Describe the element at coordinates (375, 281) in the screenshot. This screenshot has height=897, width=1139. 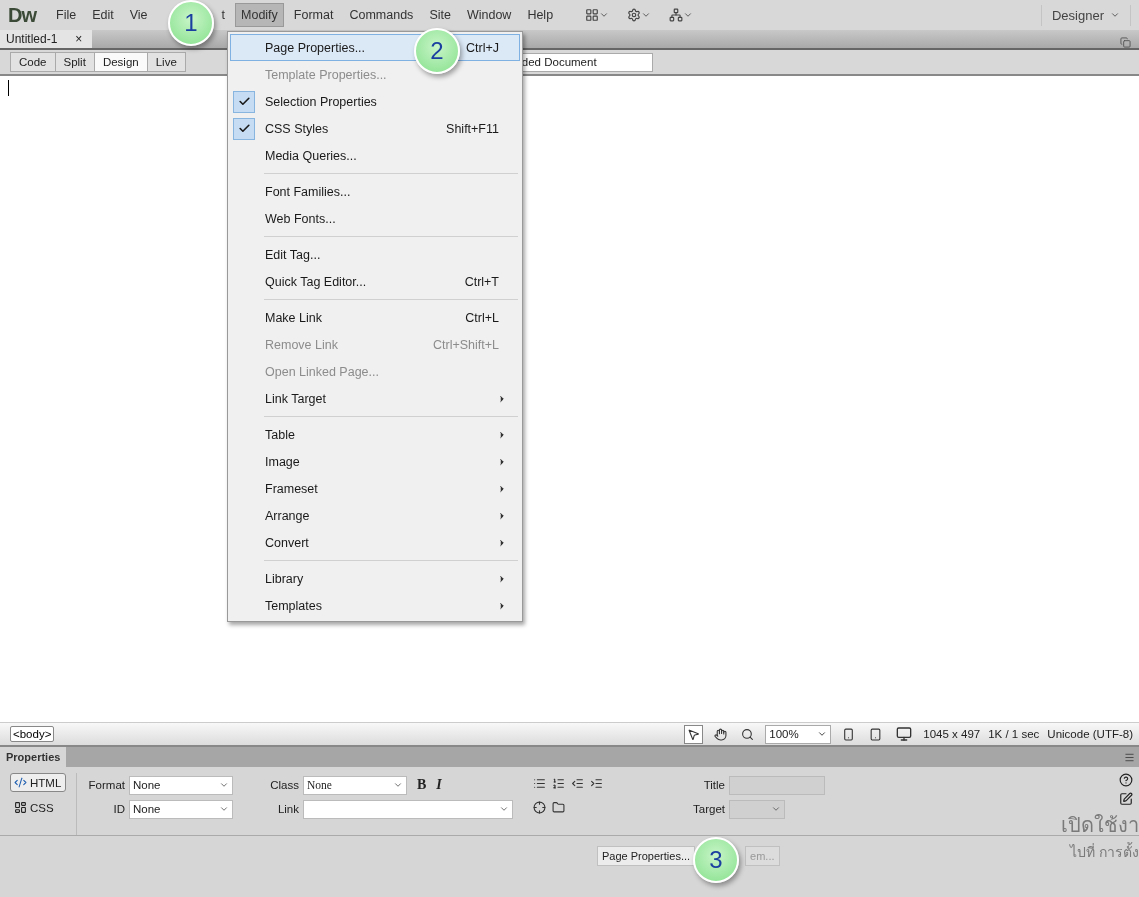
I see `menu-option: Quick Tag Editor... Ctrl+T` at that location.